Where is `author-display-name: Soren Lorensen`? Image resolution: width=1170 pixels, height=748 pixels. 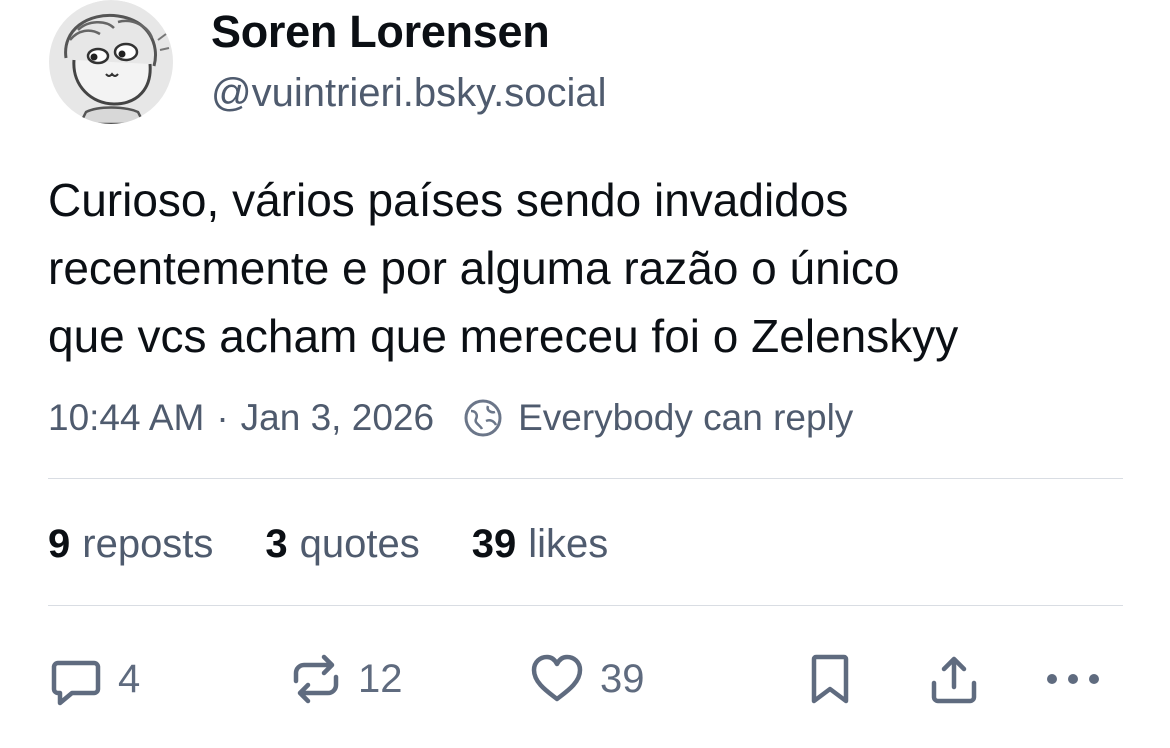
author-display-name: Soren Lorensen is located at coordinates (380, 32).